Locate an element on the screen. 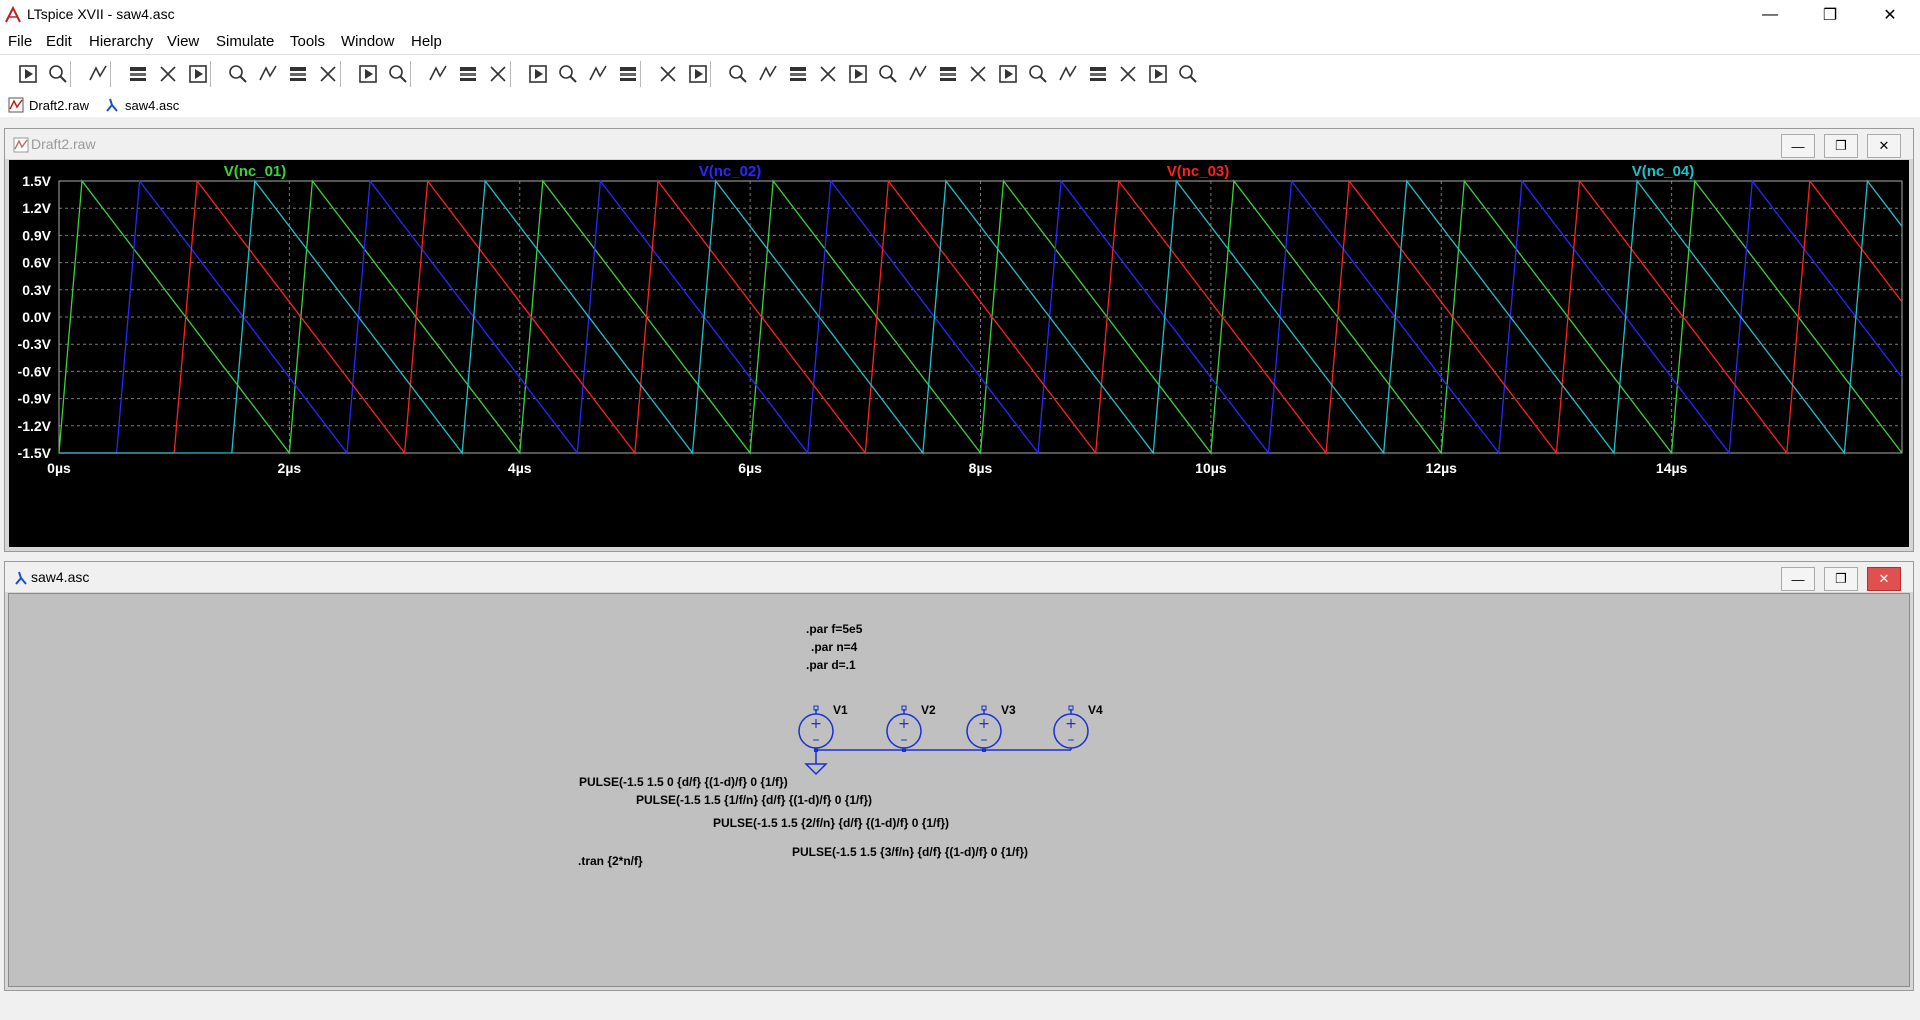  menu-file: File is located at coordinates (20, 41).